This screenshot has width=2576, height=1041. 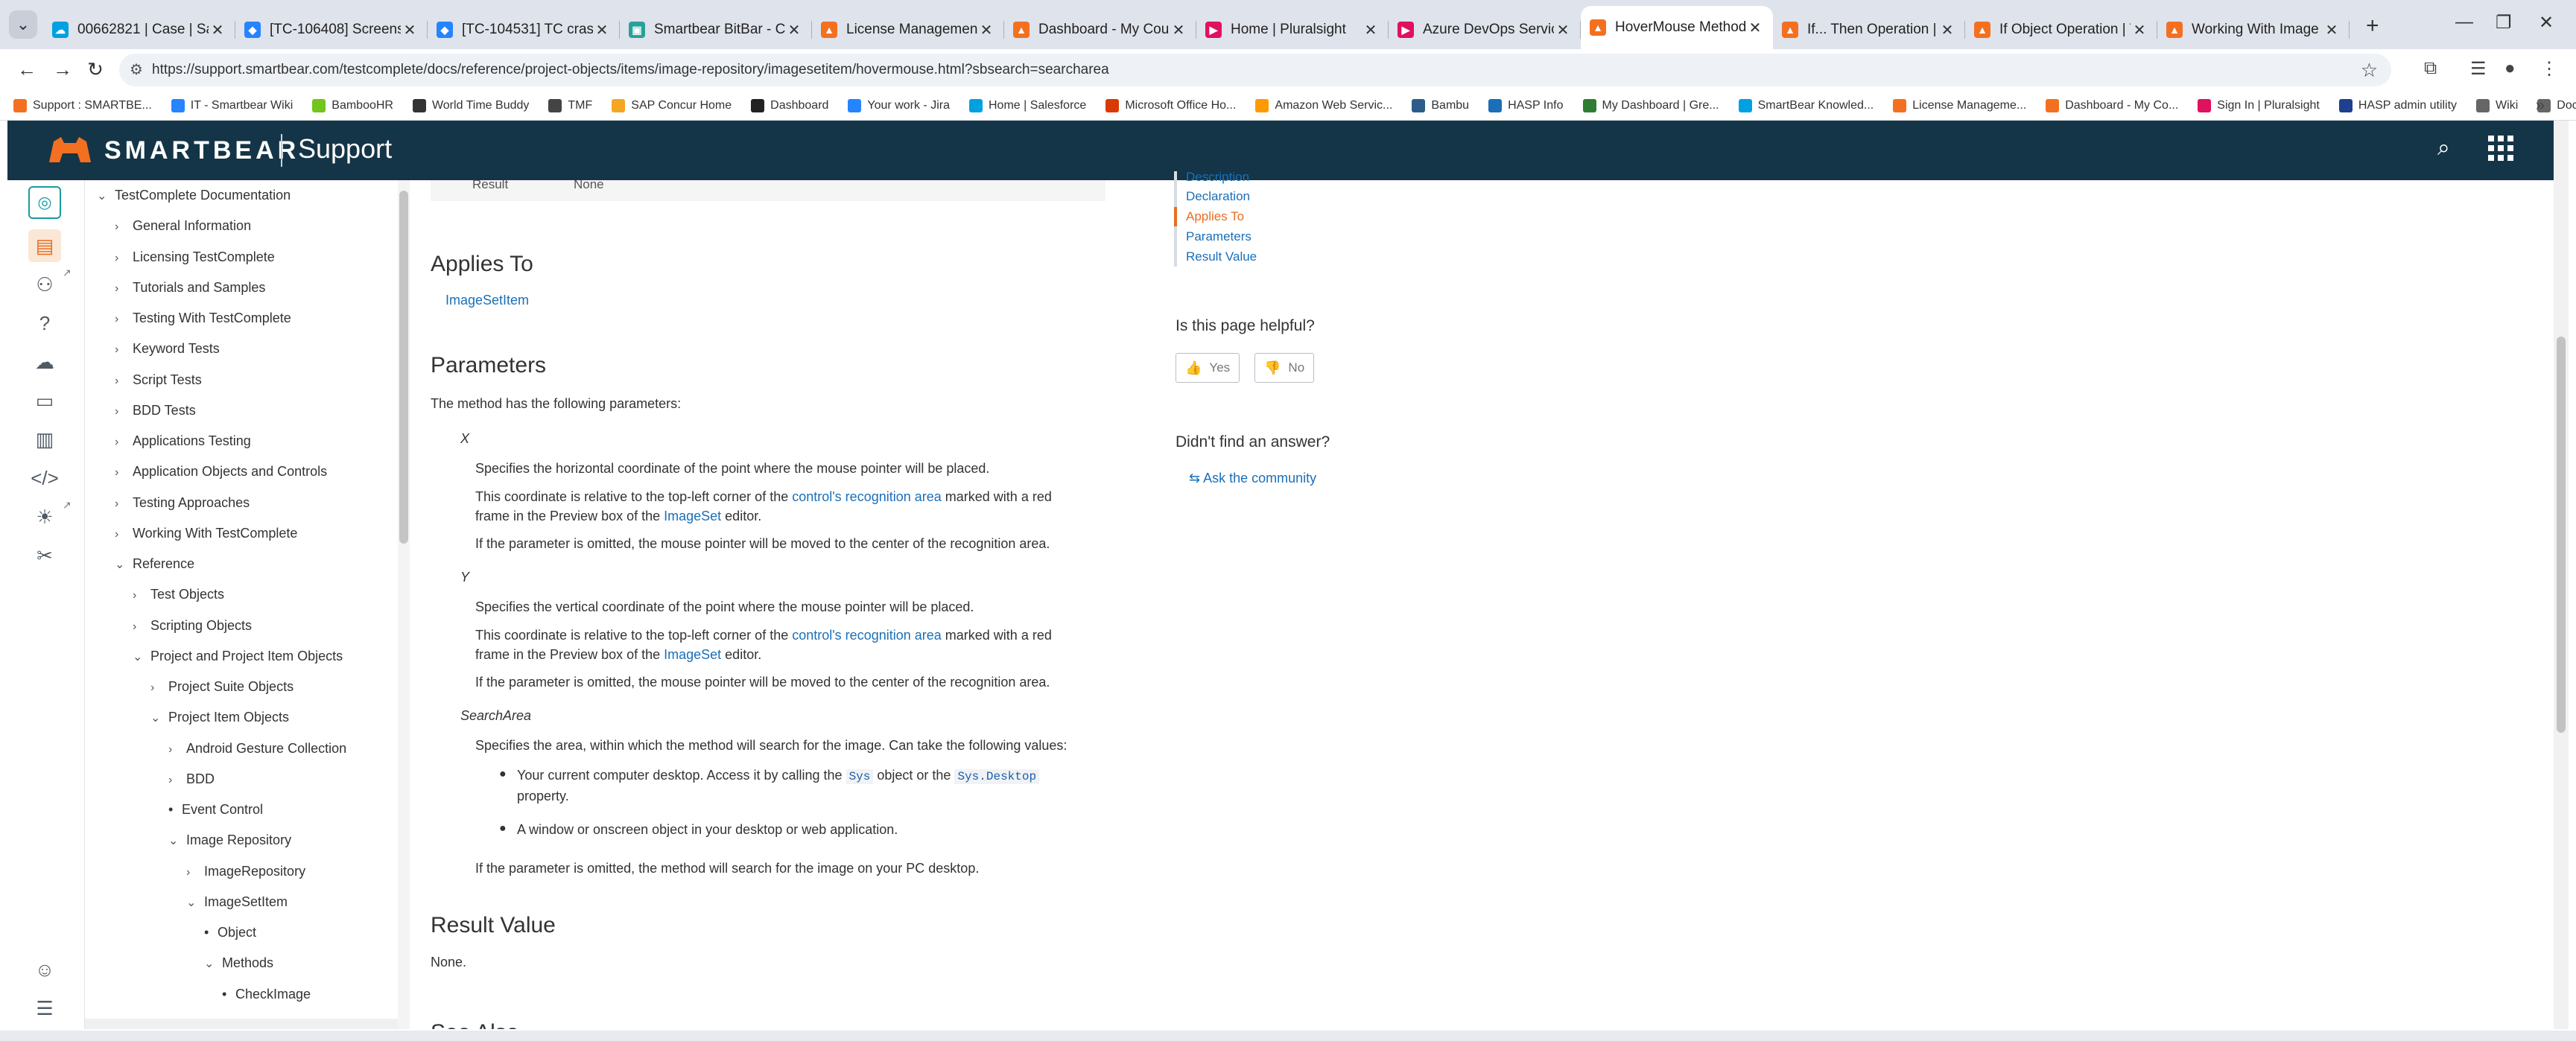 I want to click on toc-scrollbar-thumb, so click(x=404, y=367).